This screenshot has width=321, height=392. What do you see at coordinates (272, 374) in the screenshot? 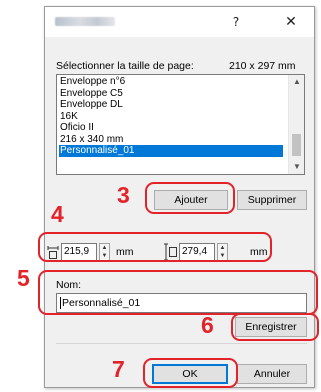
I see `cancel-button: Annuler` at bounding box center [272, 374].